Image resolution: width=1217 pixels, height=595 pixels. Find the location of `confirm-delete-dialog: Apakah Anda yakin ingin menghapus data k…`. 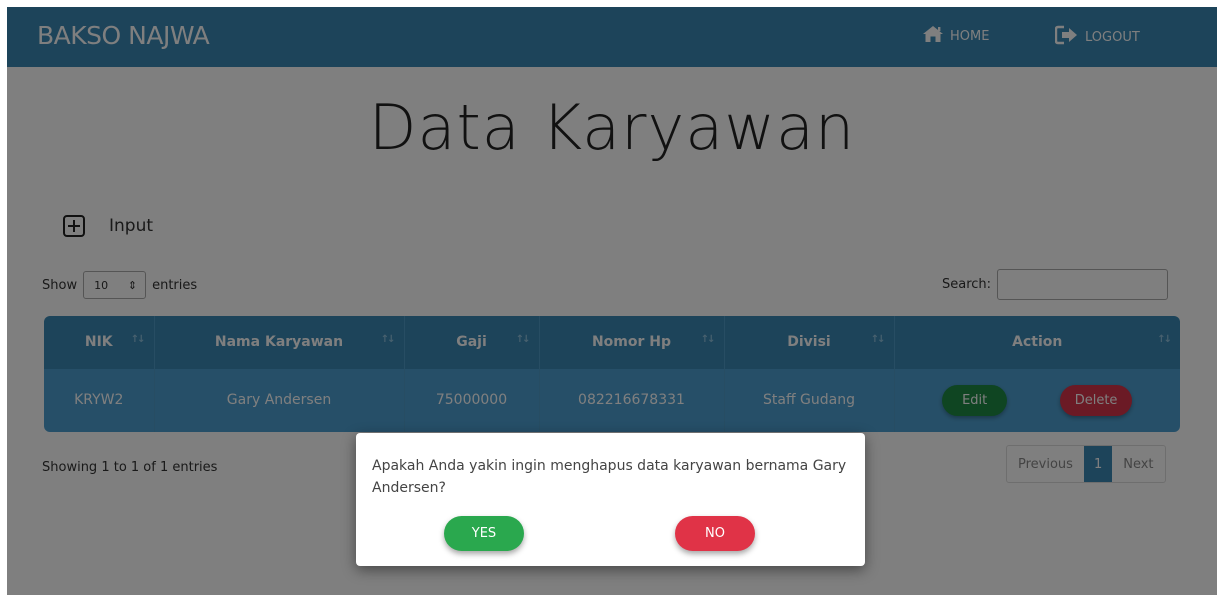

confirm-delete-dialog: Apakah Anda yakin ingin menghapus data k… is located at coordinates (610, 499).